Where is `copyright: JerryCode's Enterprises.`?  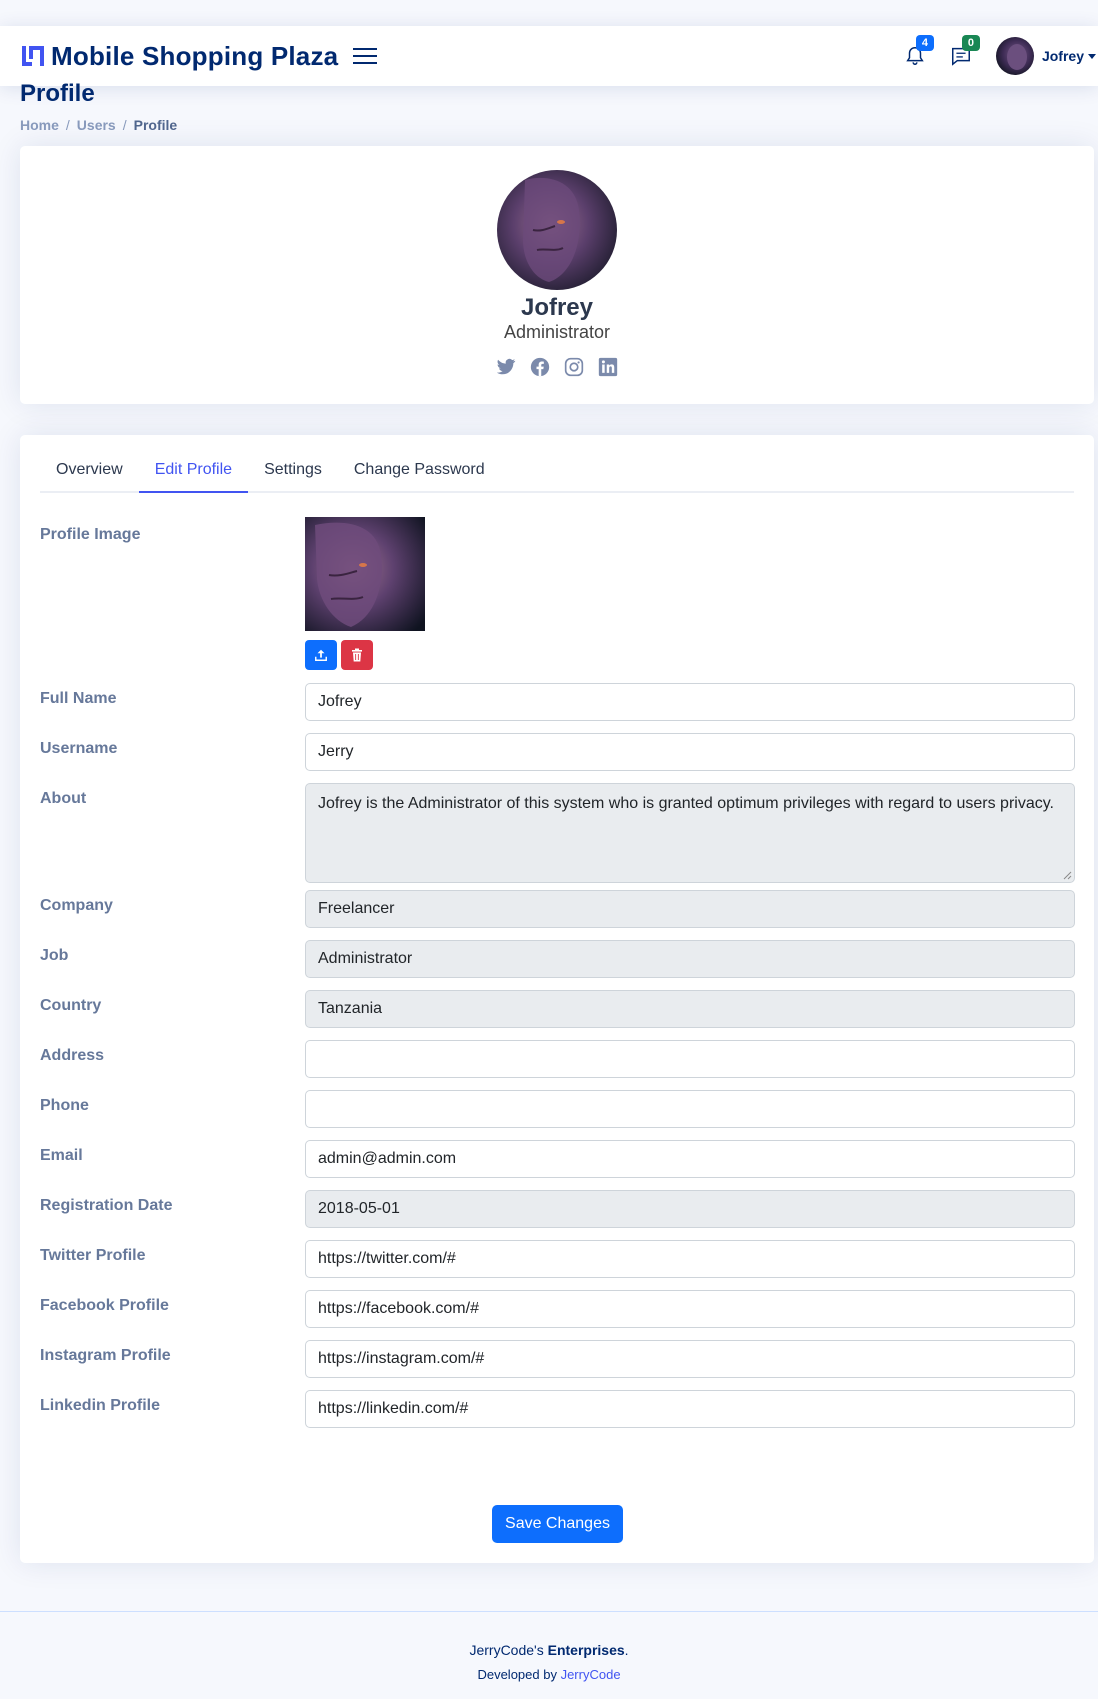
copyright: JerryCode's Enterprises. is located at coordinates (549, 1650).